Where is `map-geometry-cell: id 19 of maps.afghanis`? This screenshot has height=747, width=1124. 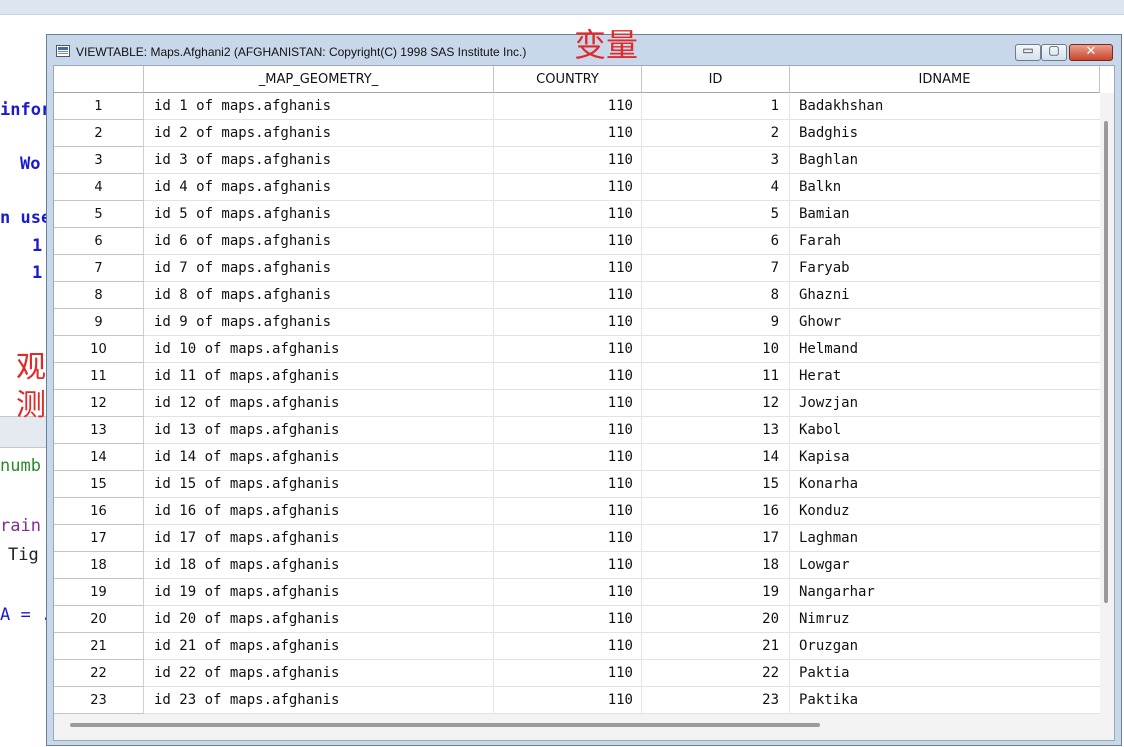 map-geometry-cell: id 19 of maps.afghanis is located at coordinates (319, 592).